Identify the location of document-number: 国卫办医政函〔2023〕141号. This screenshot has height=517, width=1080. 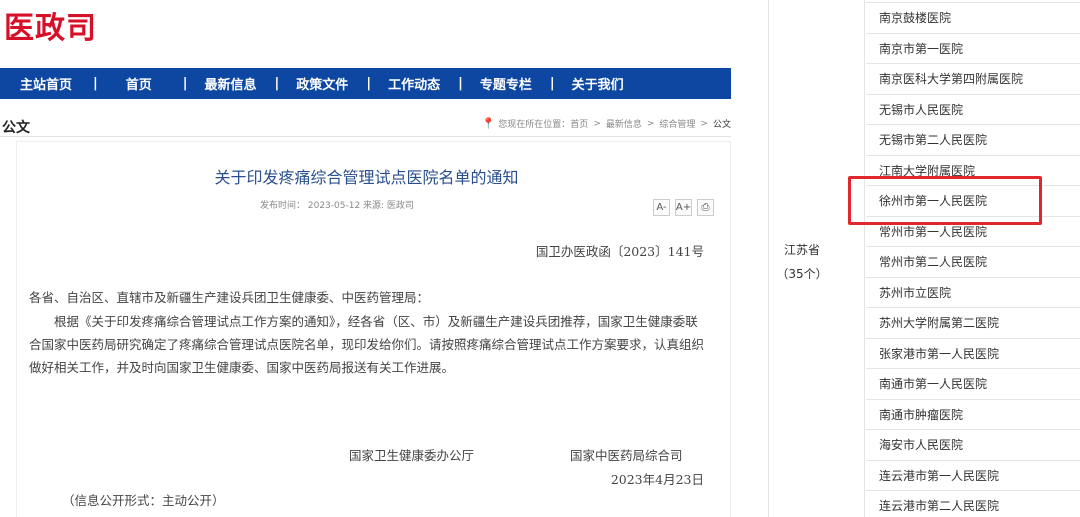
(619, 251).